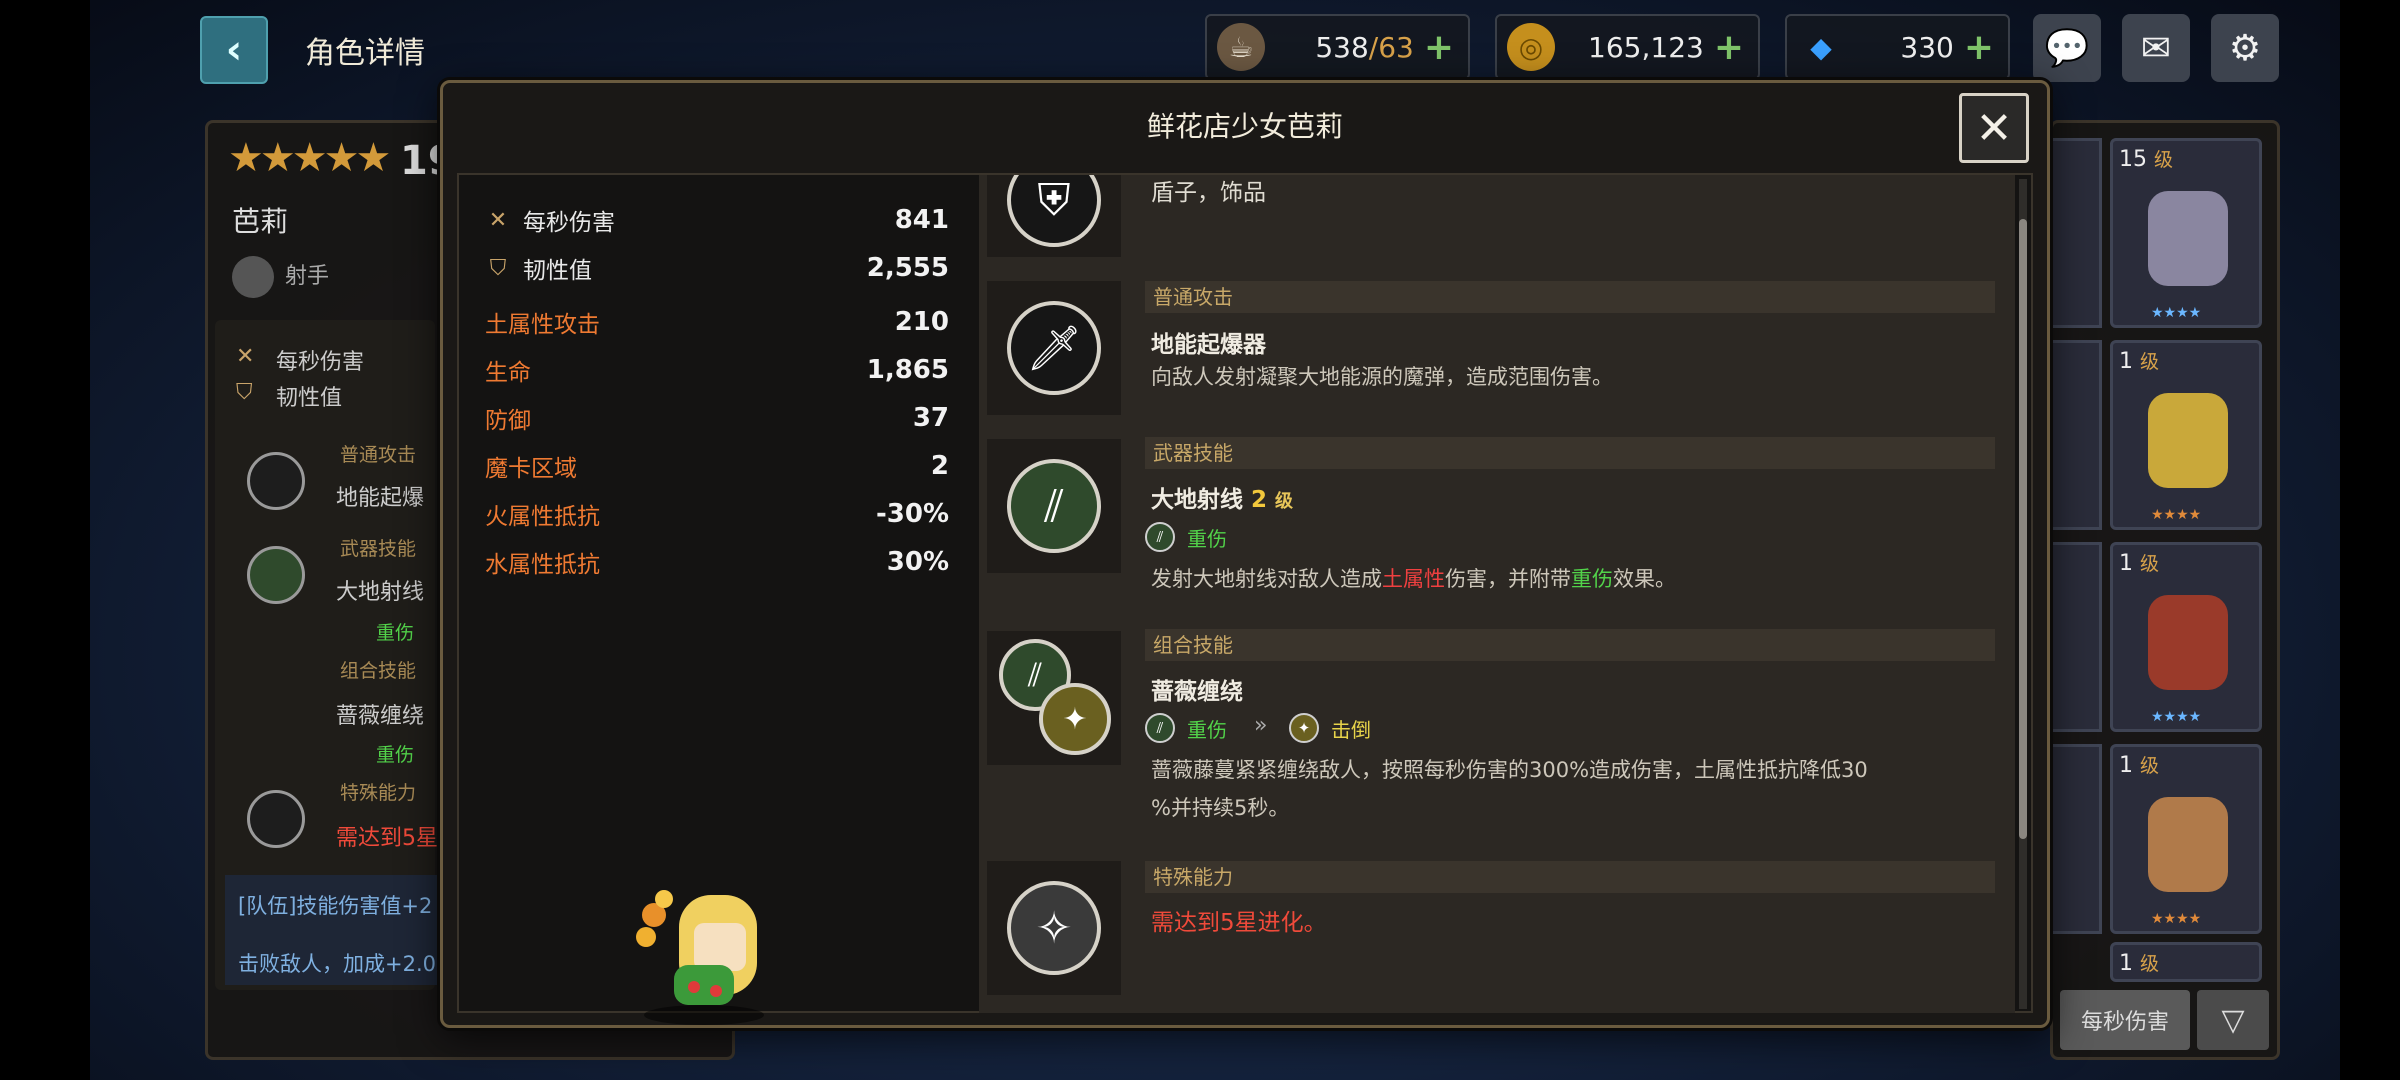  Describe the element at coordinates (1239, 923) in the screenshot. I see `skill-requirement: 需达到5星进化。` at that location.